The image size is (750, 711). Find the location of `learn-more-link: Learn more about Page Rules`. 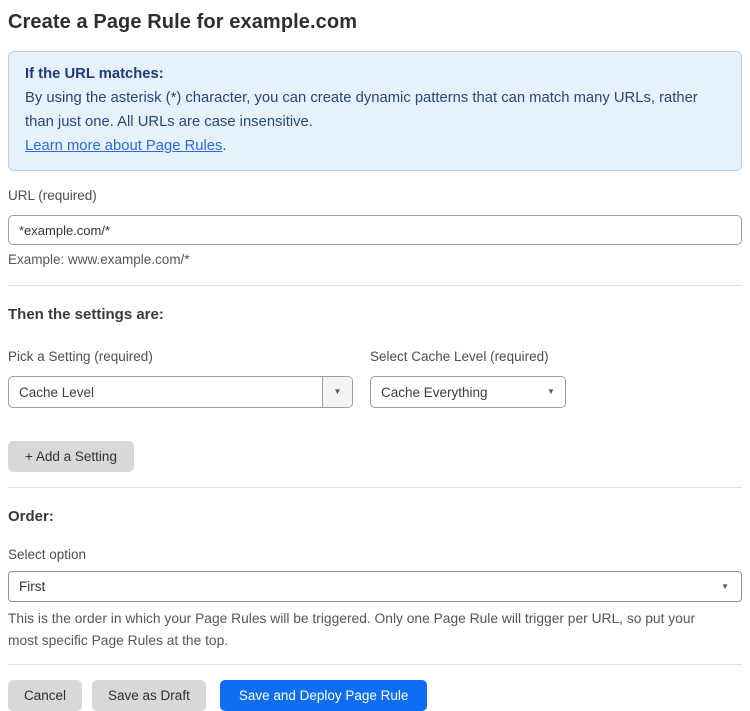

learn-more-link: Learn more about Page Rules is located at coordinates (123, 146).